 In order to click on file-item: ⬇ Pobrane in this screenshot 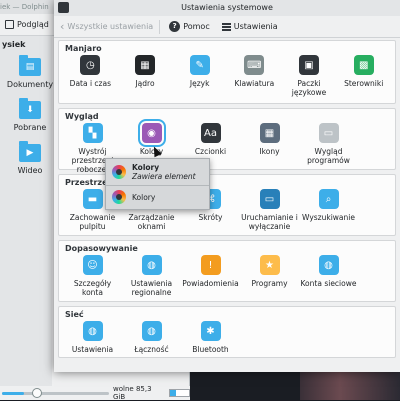, I will do `click(30, 115)`.